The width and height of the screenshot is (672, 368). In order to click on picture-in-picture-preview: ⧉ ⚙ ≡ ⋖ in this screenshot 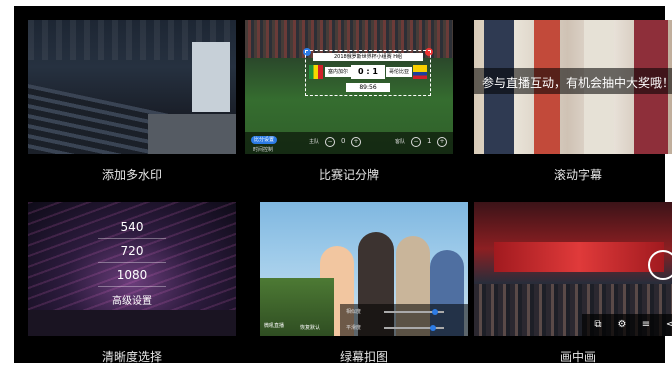, I will do `click(573, 269)`.